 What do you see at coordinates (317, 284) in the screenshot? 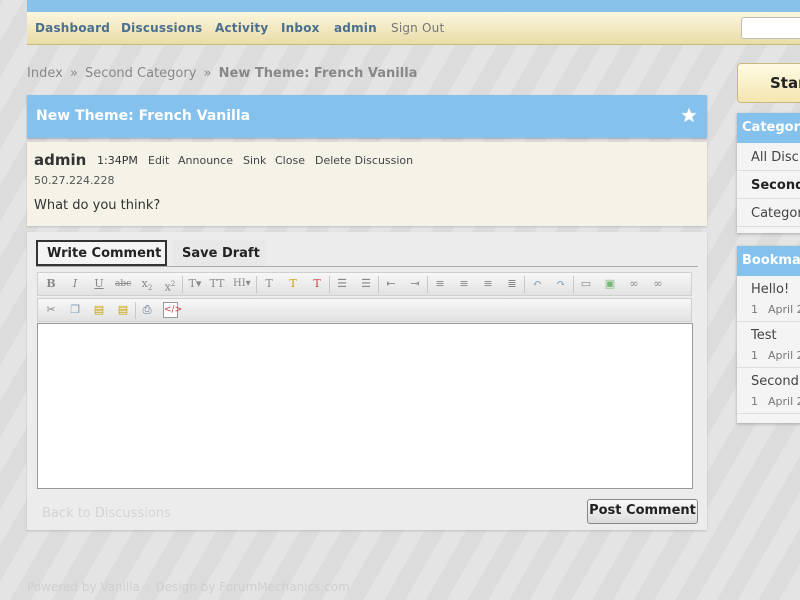
I see `clear-format-icon: T` at bounding box center [317, 284].